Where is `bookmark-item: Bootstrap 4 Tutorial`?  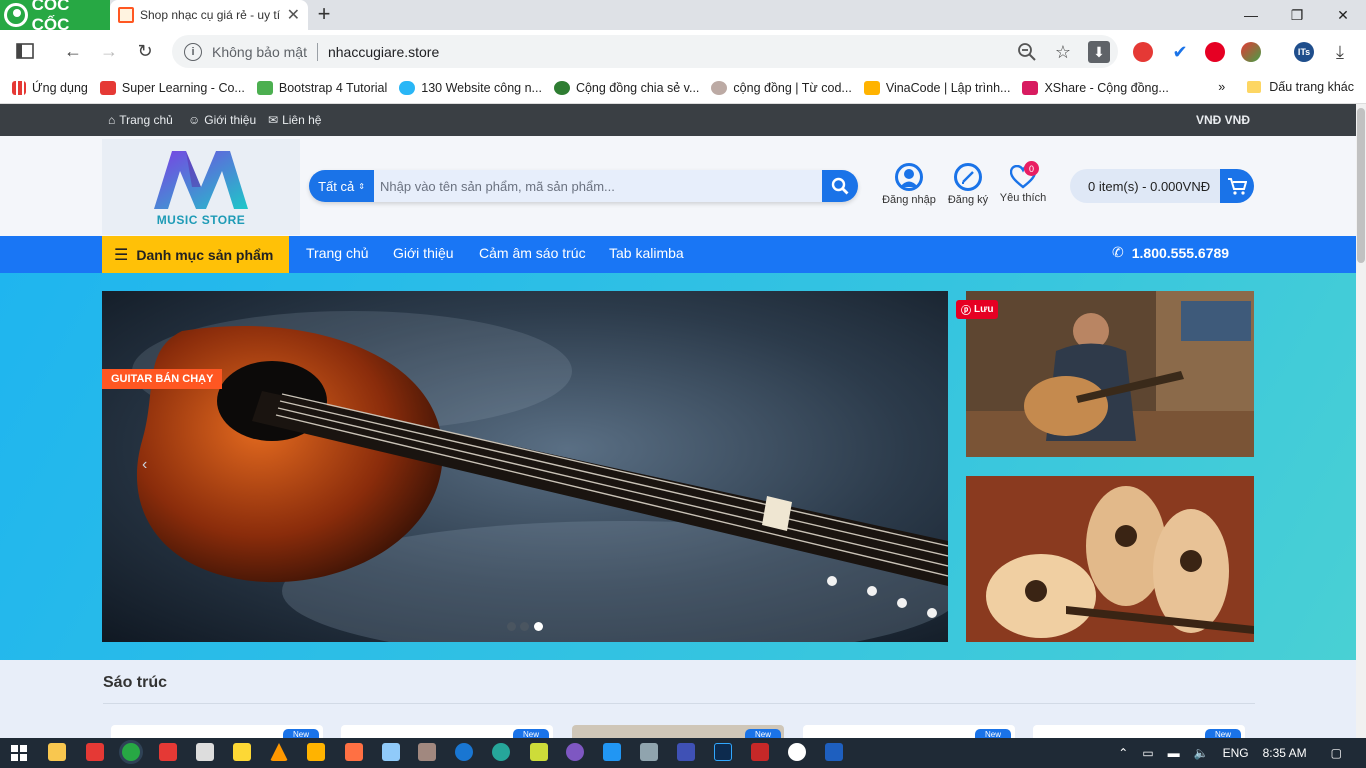
bookmark-item: Bootstrap 4 Tutorial is located at coordinates (321, 87).